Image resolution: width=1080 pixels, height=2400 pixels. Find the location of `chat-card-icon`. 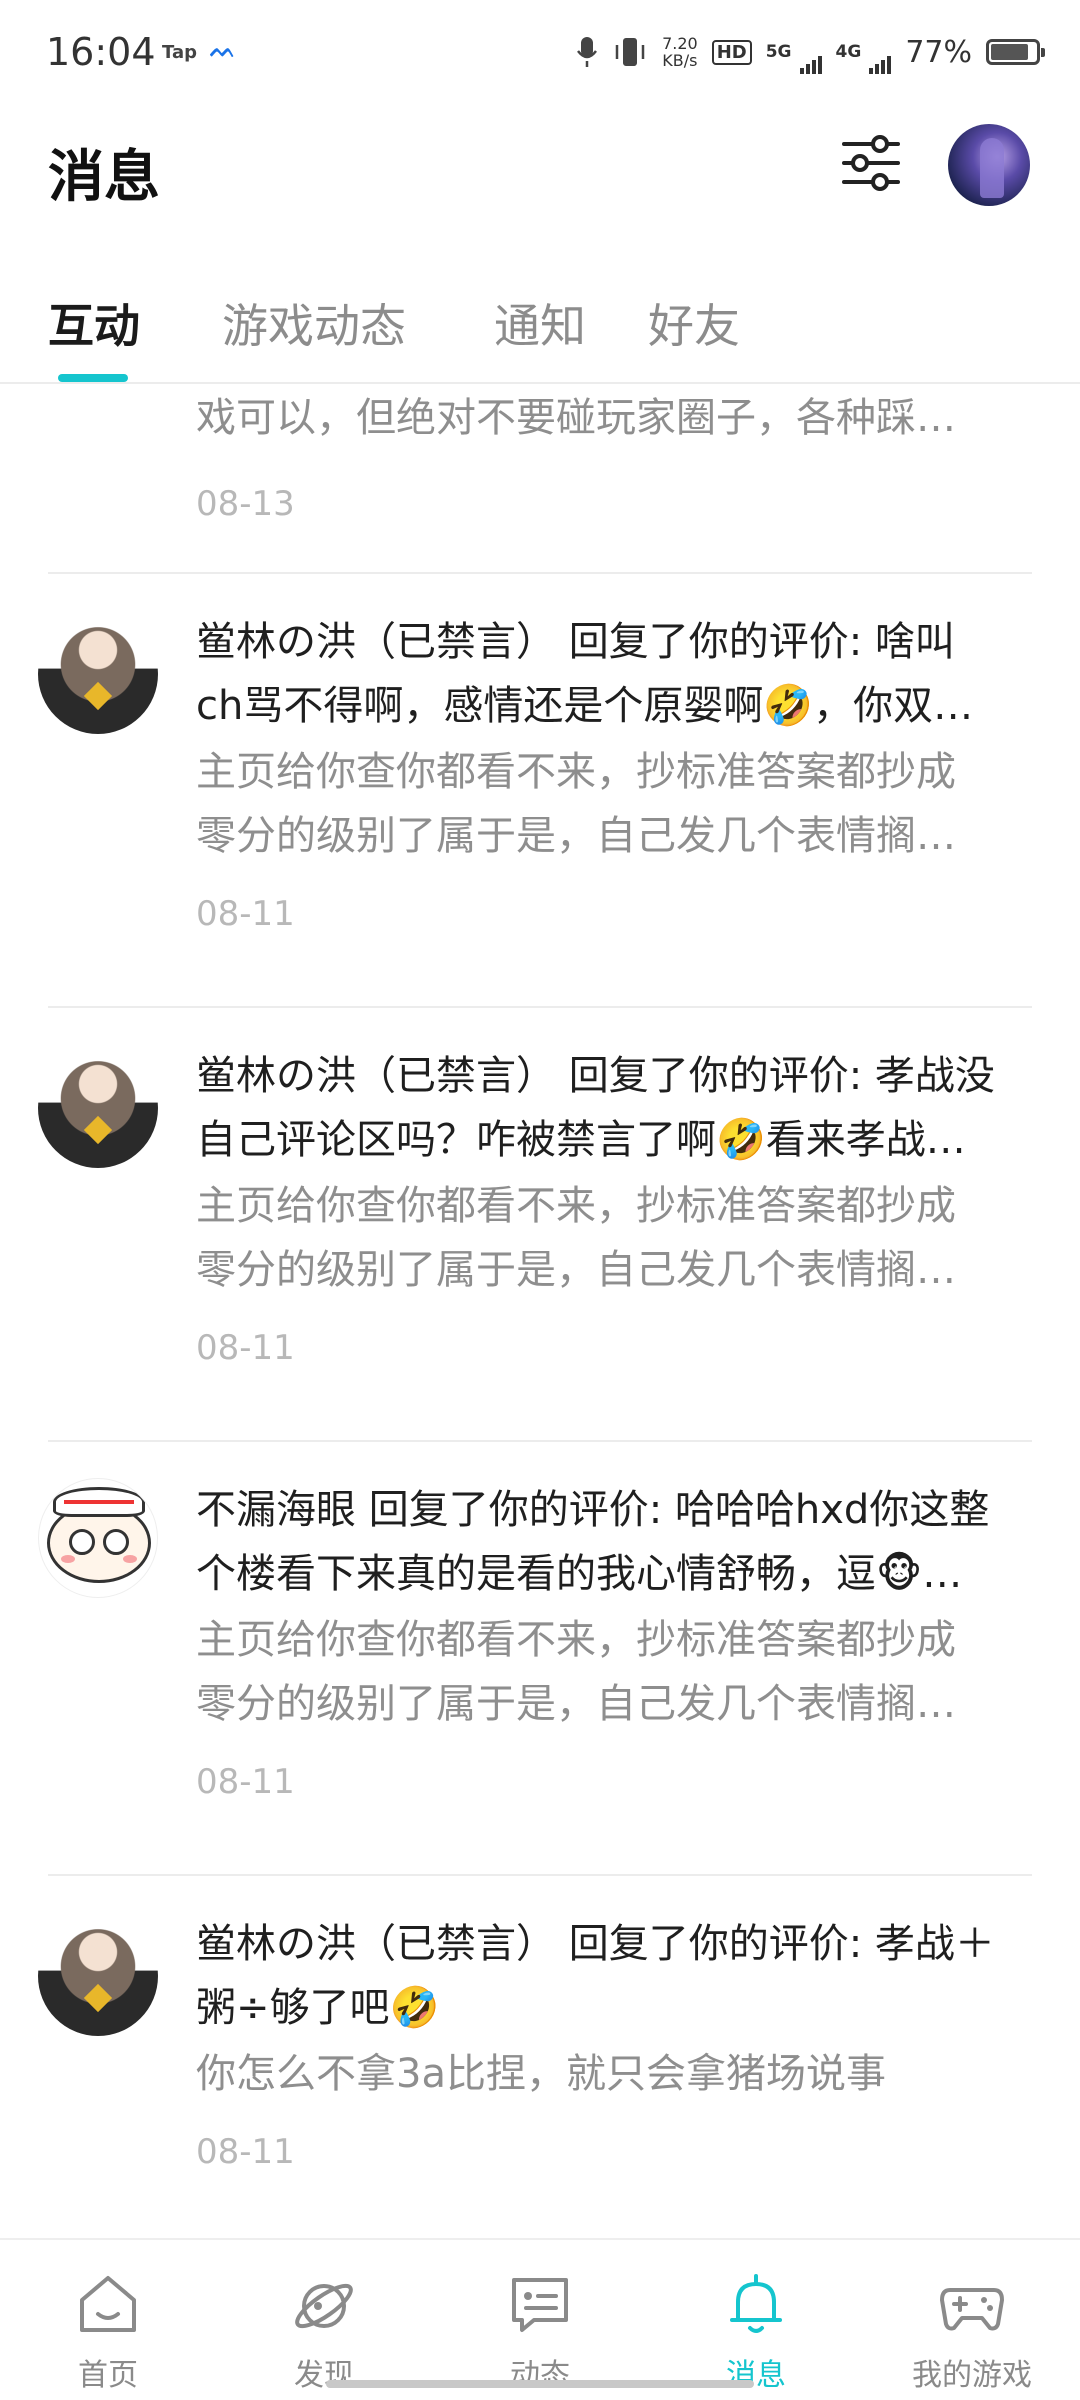

chat-card-icon is located at coordinates (540, 2305).